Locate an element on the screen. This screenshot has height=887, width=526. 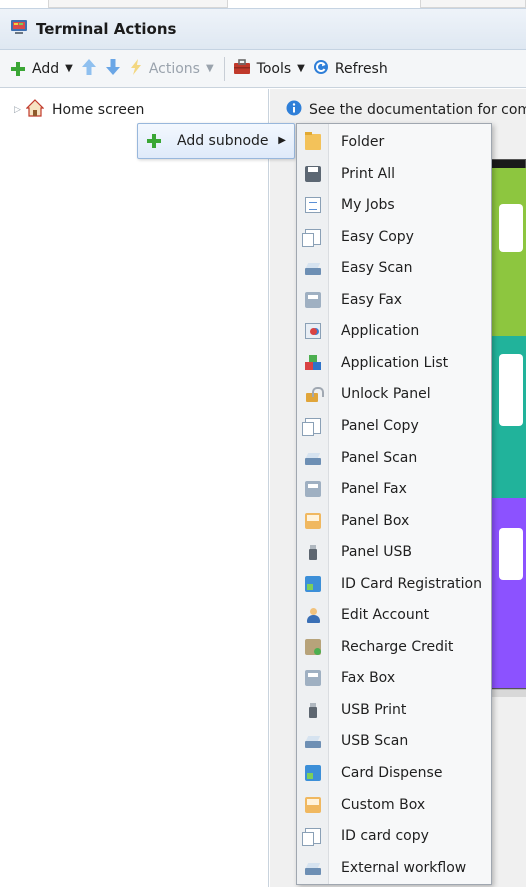
application-icon is located at coordinates (313, 331).